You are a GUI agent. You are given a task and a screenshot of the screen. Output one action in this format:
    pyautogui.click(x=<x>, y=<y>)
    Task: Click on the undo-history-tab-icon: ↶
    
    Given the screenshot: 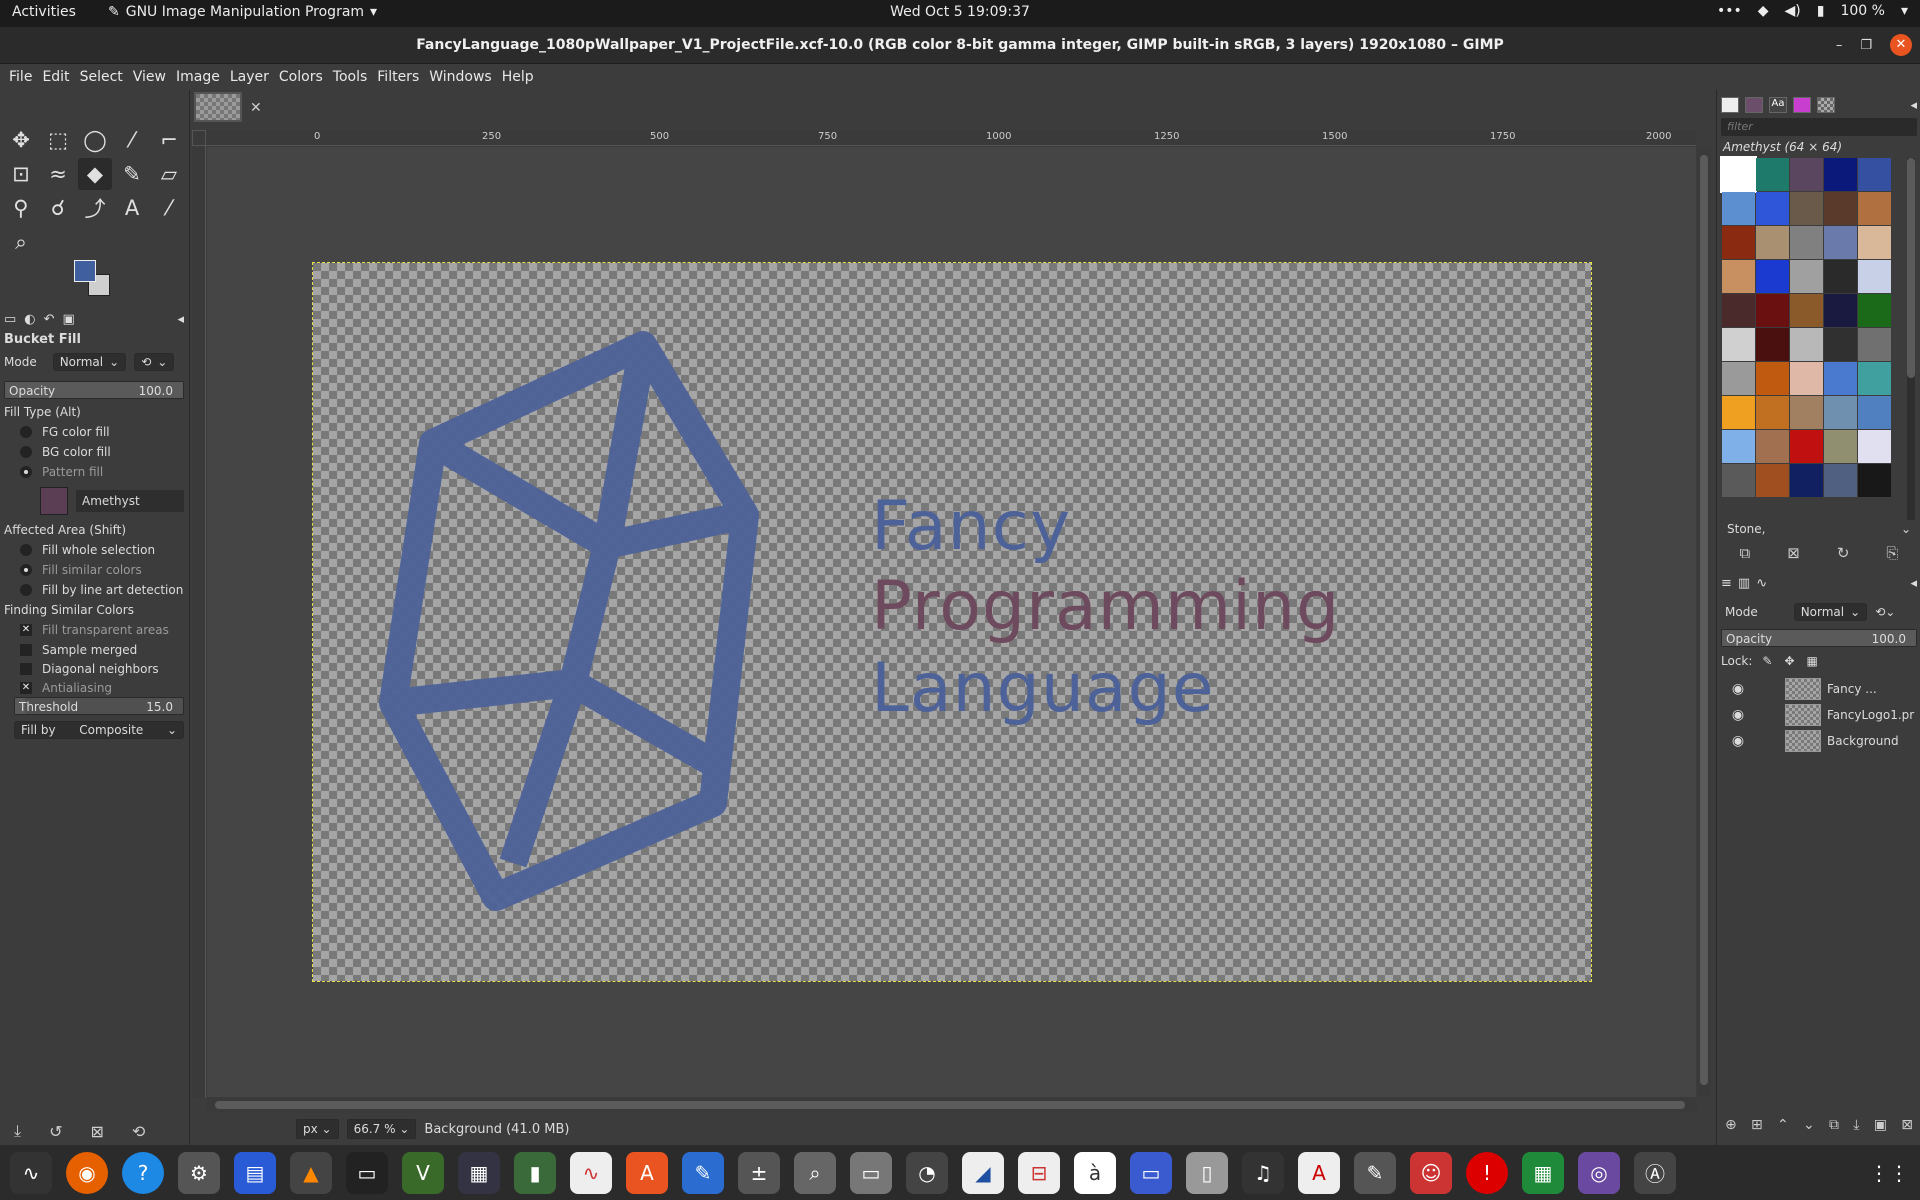 What is the action you would take?
    pyautogui.click(x=49, y=319)
    